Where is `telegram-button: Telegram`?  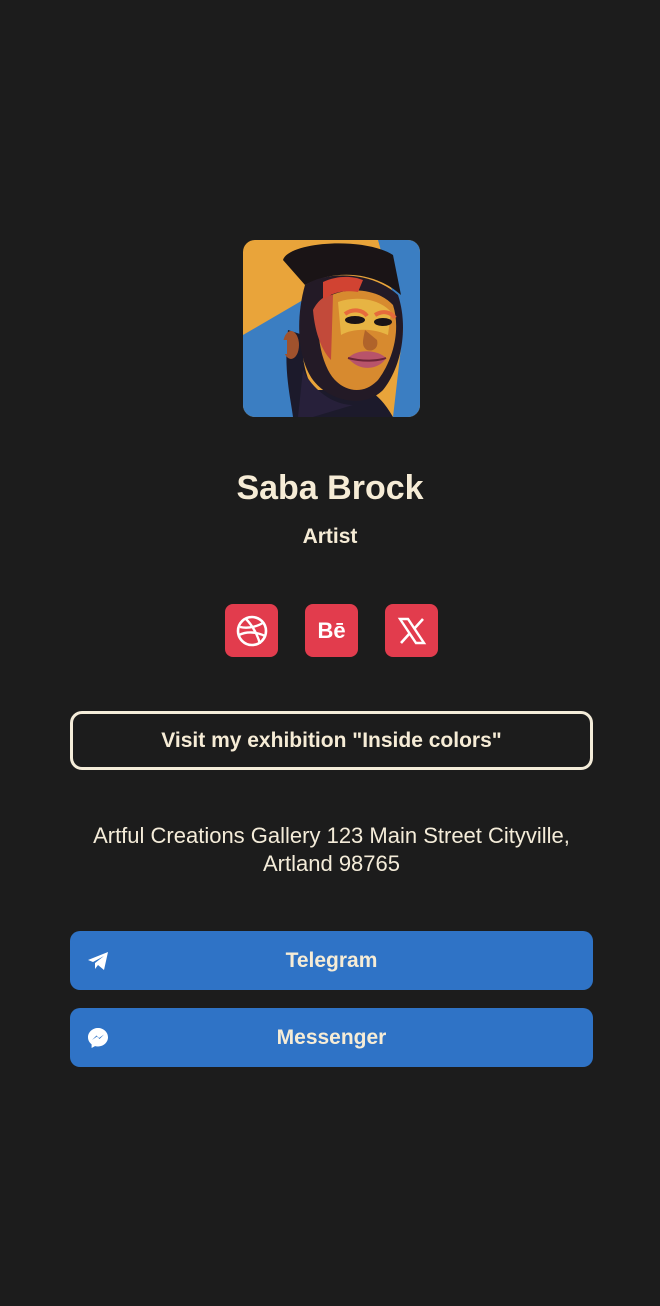
telegram-button: Telegram is located at coordinates (331, 960).